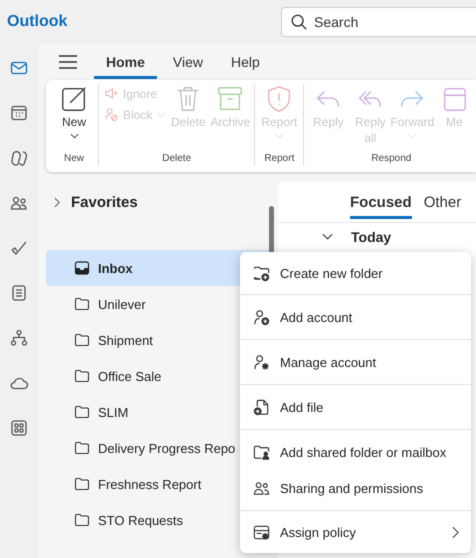  I want to click on ribbon-tab: View, so click(187, 62).